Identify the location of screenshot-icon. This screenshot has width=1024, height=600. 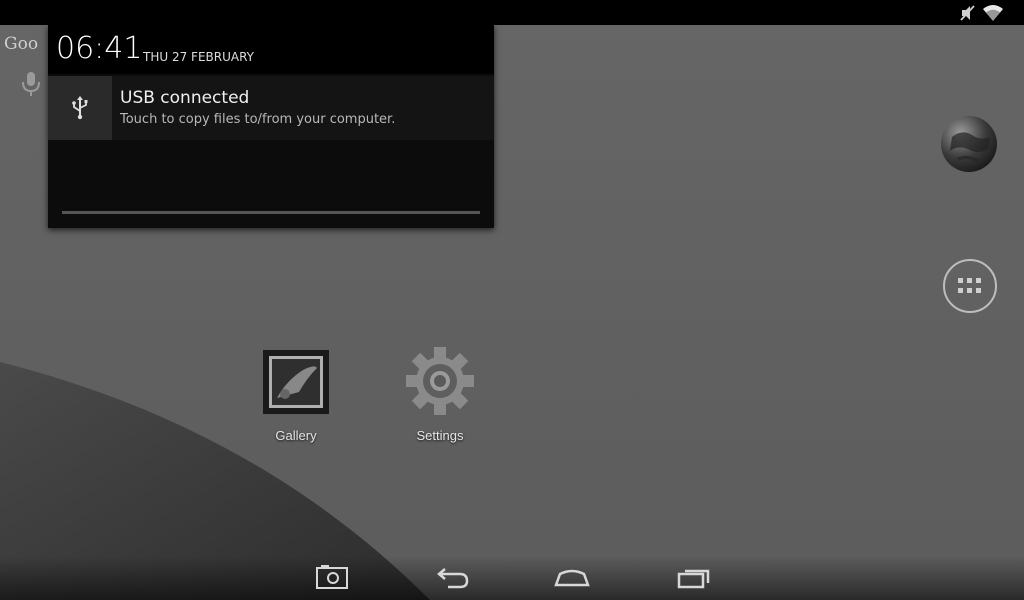
(332, 578).